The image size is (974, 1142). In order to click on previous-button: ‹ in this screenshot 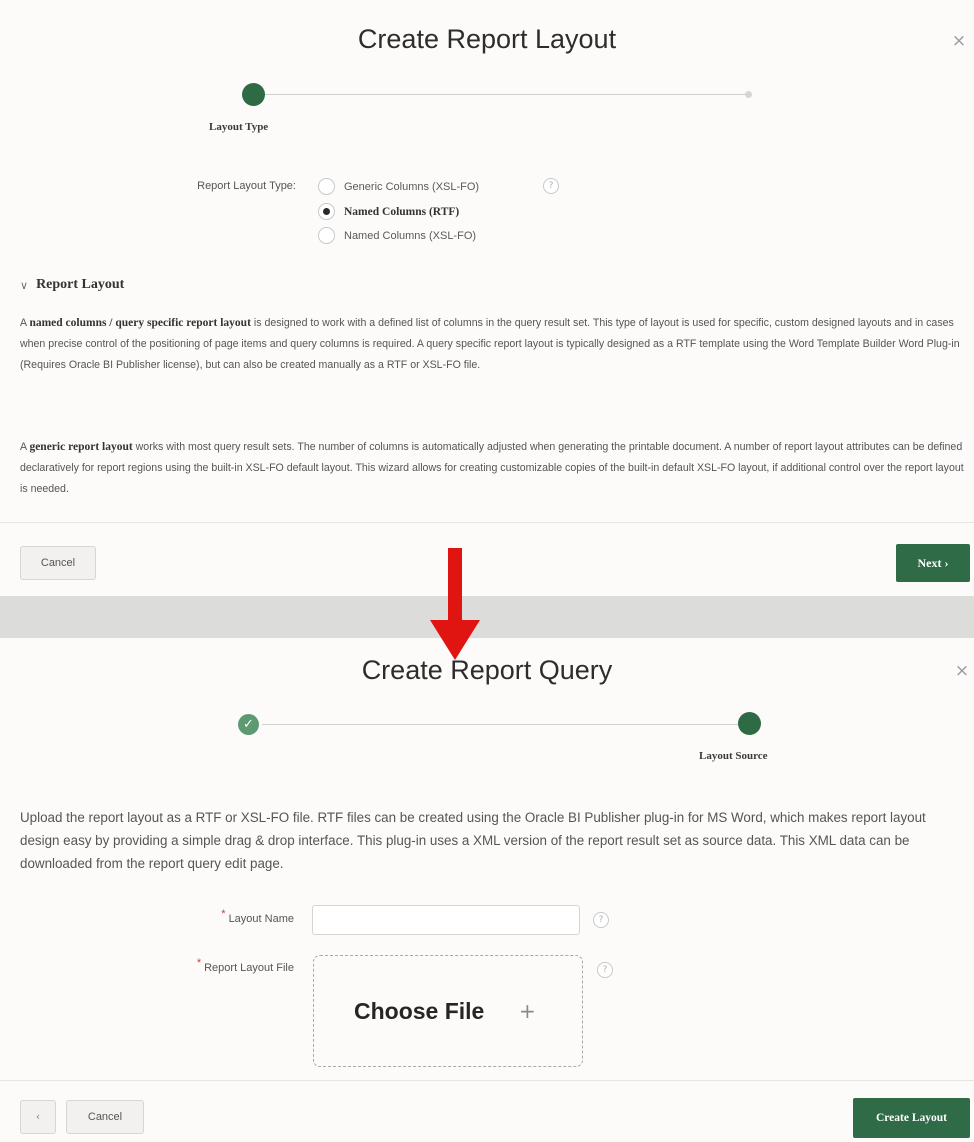, I will do `click(38, 1117)`.